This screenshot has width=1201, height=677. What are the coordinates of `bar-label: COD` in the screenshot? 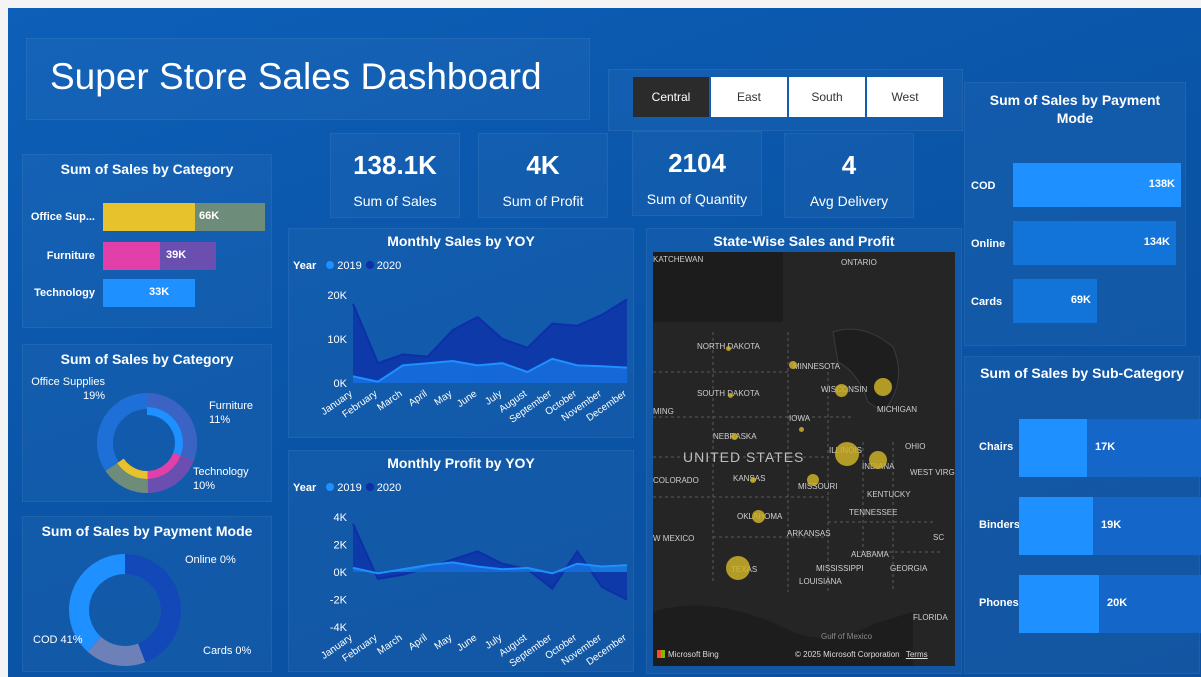 It's located at (983, 186).